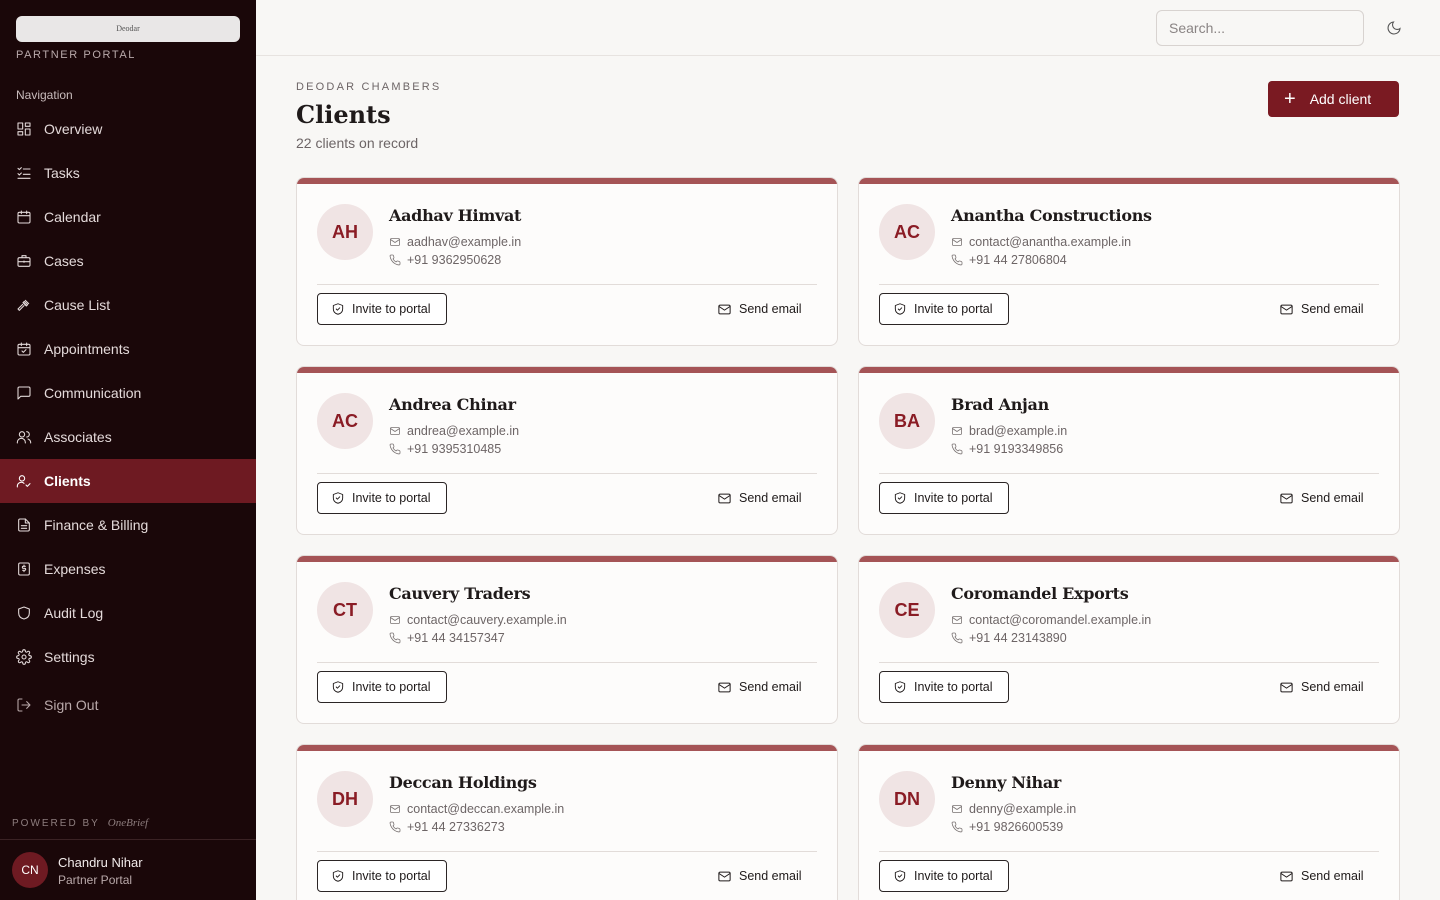 The image size is (1440, 900). I want to click on powered-by-label: POWERED BY, so click(56, 823).